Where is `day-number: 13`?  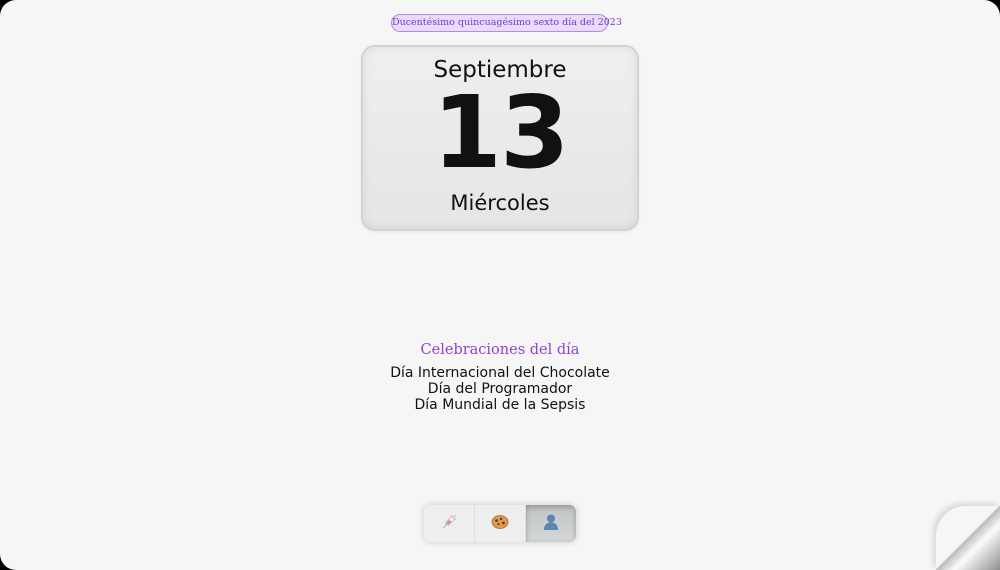
day-number: 13 is located at coordinates (500, 132).